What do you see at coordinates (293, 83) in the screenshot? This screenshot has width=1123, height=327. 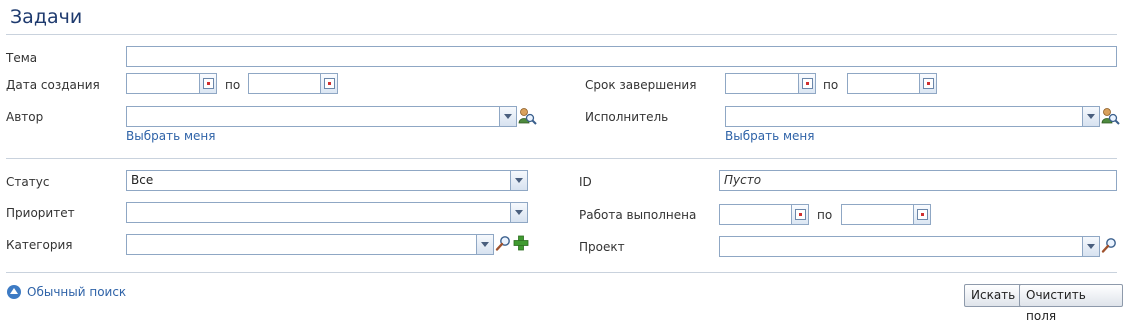 I see `created-date-to-input` at bounding box center [293, 83].